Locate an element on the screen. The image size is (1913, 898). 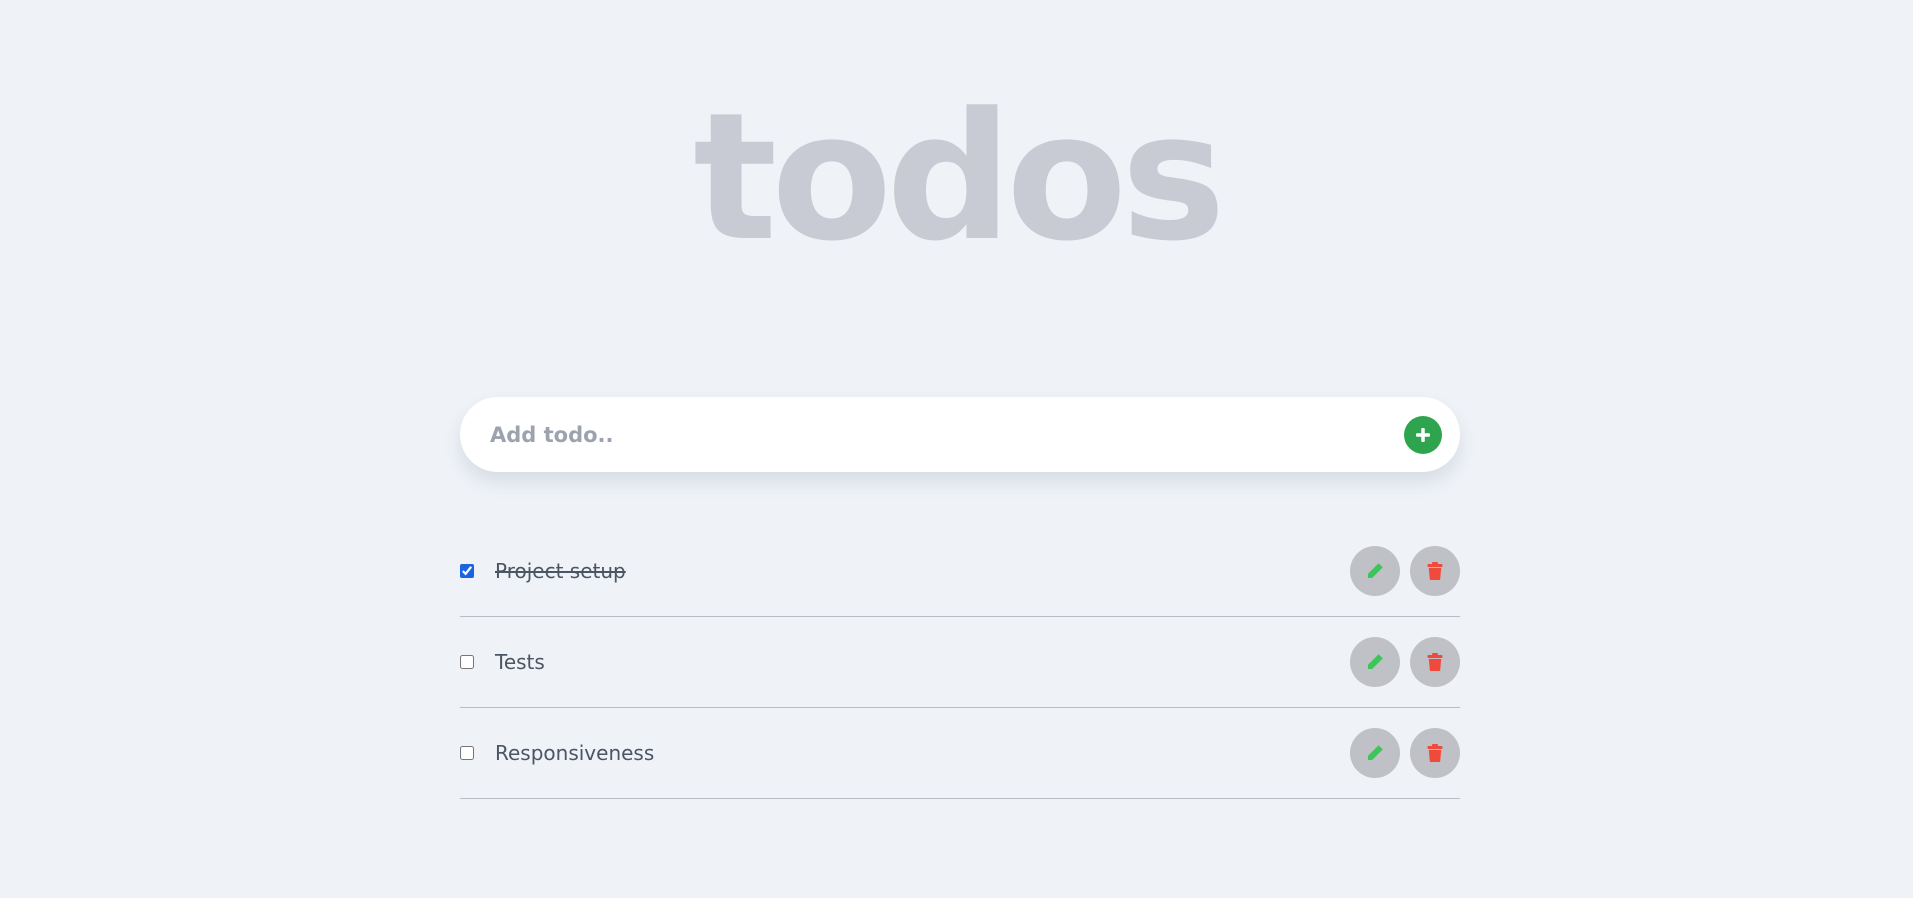
add-todo-bar is located at coordinates (960, 434).